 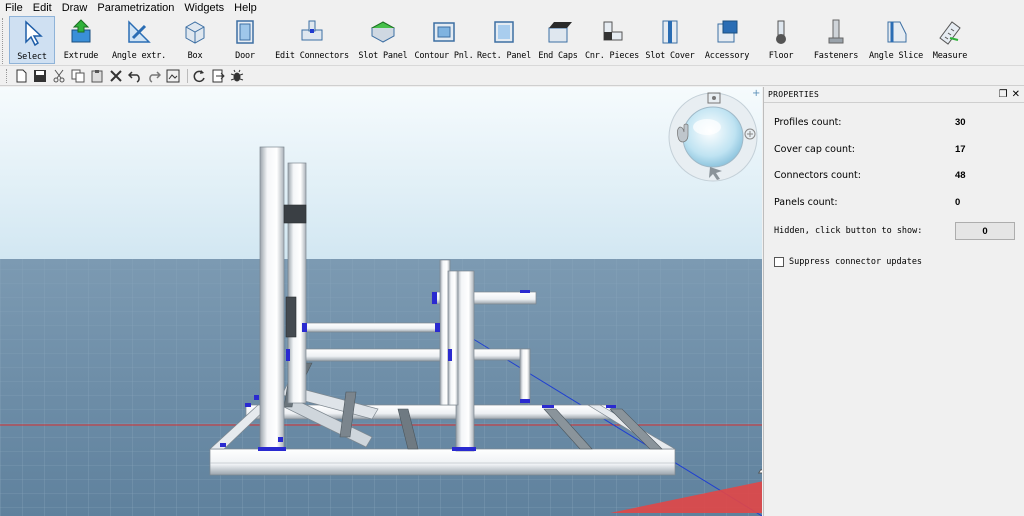 I want to click on delete-icon, so click(x=116, y=76).